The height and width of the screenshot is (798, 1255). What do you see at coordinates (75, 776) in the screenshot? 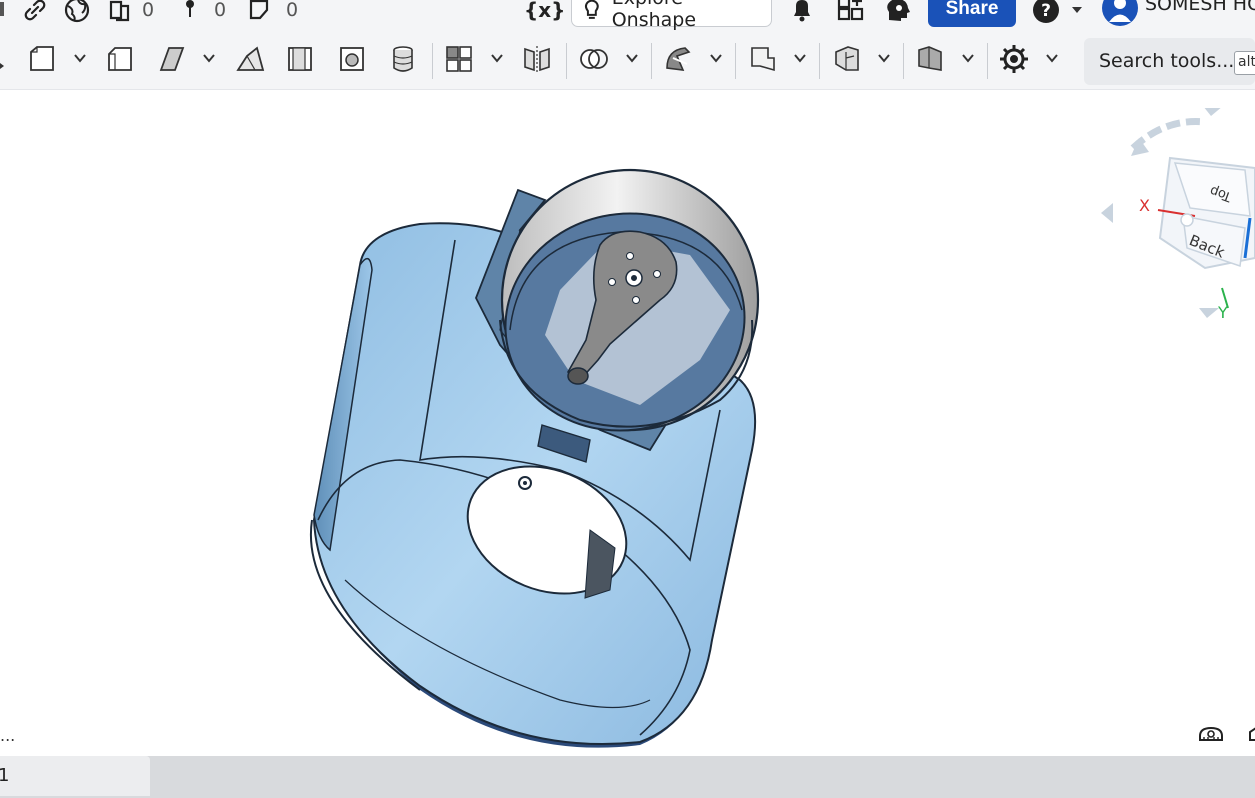
I see `tab-part-studio: 1` at bounding box center [75, 776].